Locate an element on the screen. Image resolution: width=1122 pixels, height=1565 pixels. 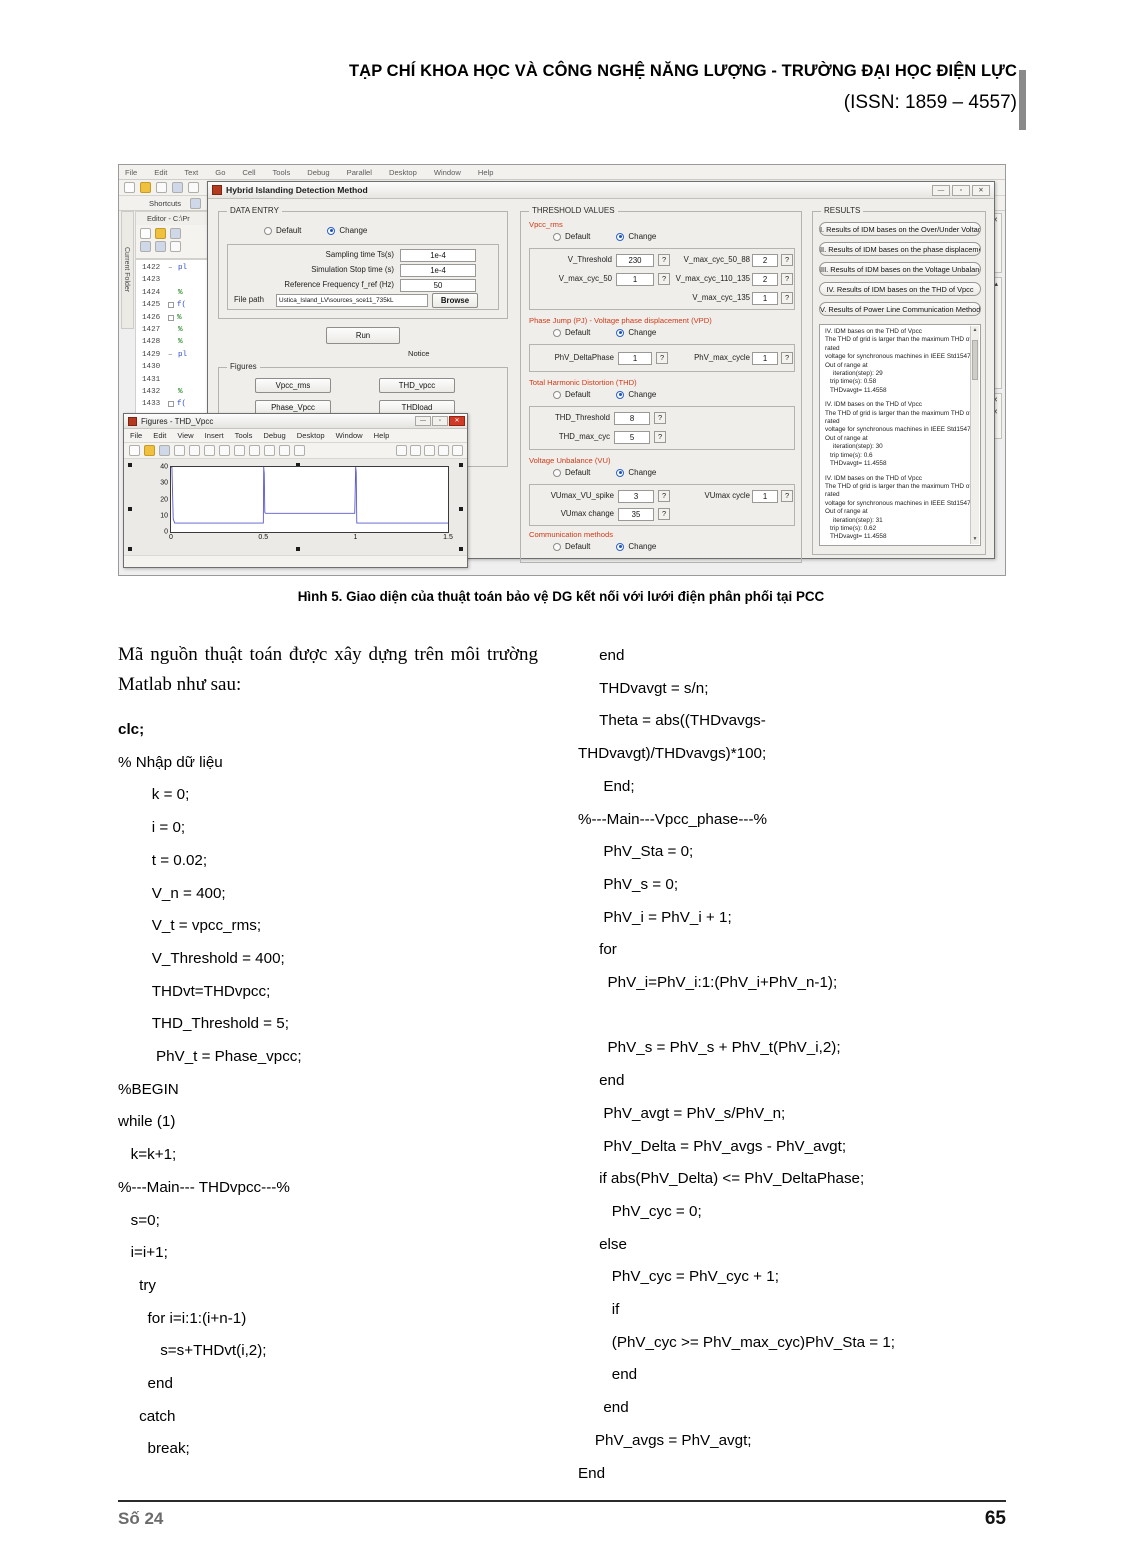
phase-jump-mode-radios: Default Change is located at coordinates (604, 332).